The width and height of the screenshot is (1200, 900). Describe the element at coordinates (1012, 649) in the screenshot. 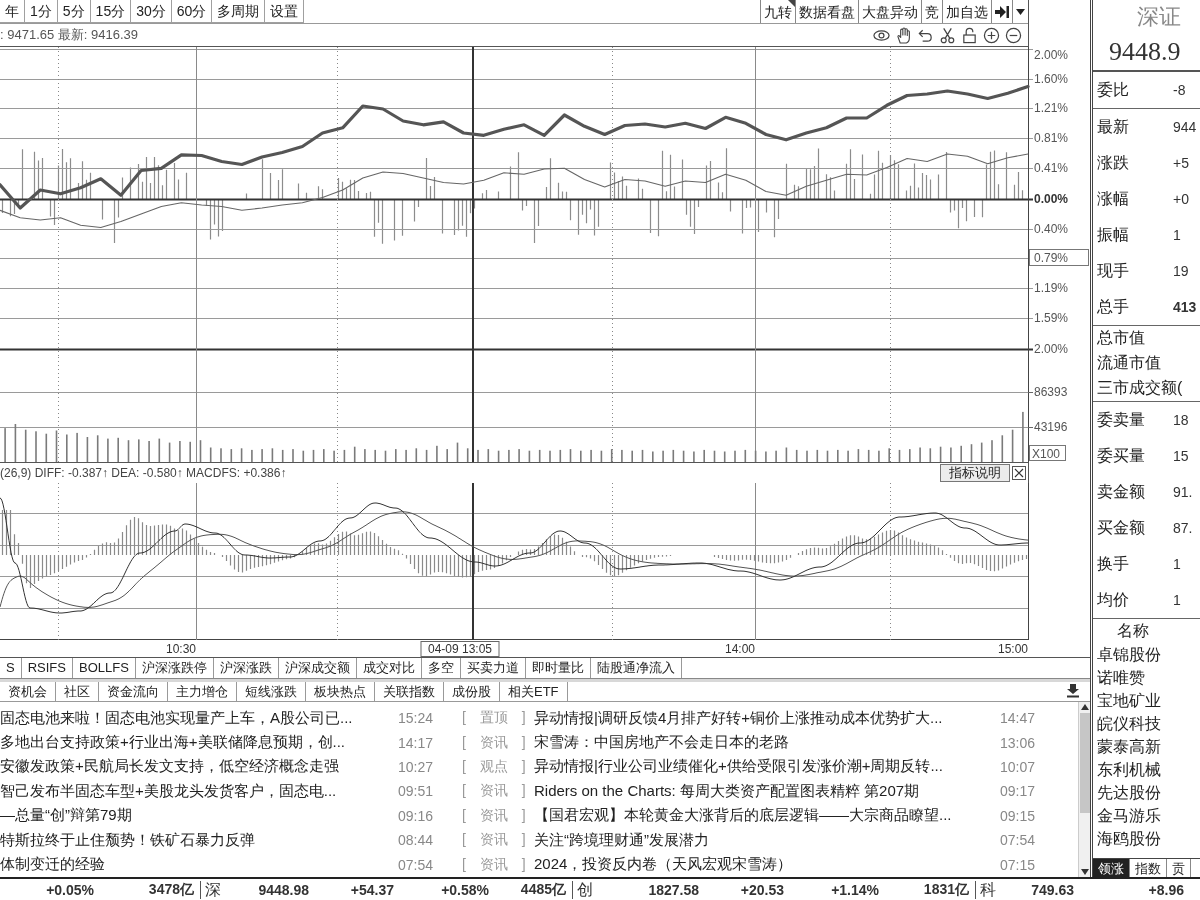

I see `time-label: 15:00` at that location.